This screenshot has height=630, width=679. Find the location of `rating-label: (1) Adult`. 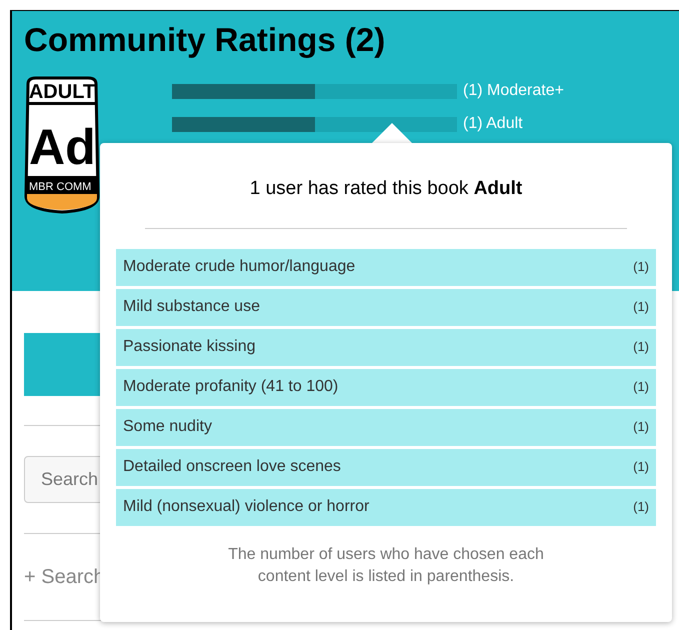

rating-label: (1) Adult is located at coordinates (493, 124).